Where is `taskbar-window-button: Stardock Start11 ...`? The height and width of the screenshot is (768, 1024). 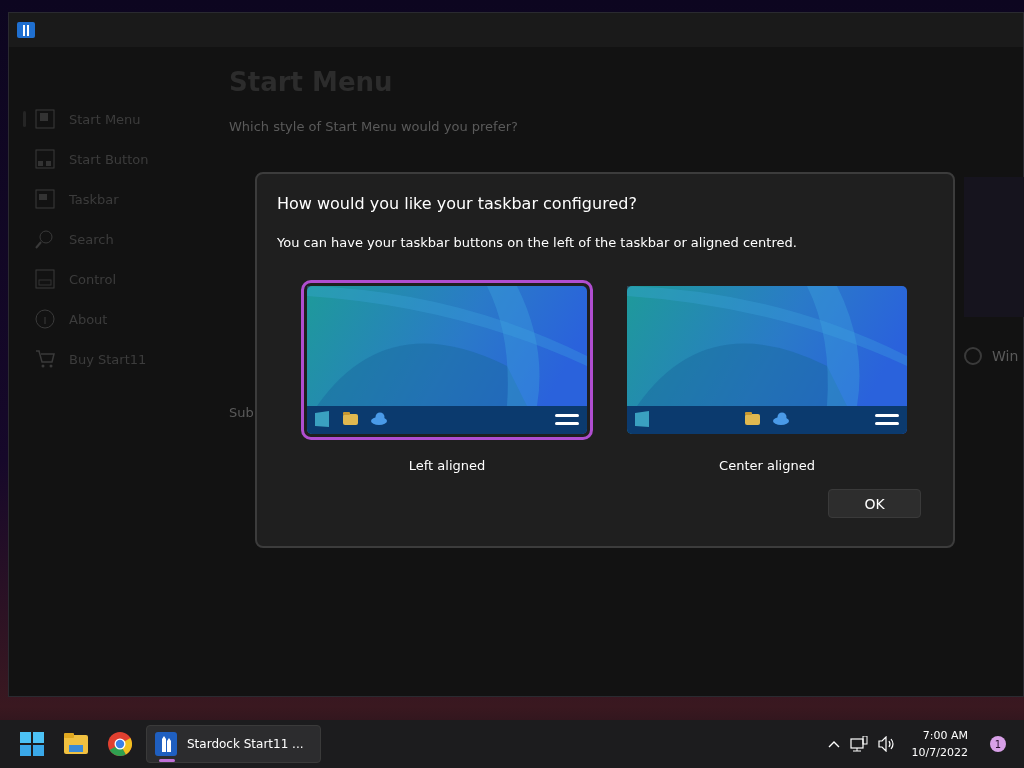
taskbar-window-button: Stardock Start11 ... is located at coordinates (233, 744).